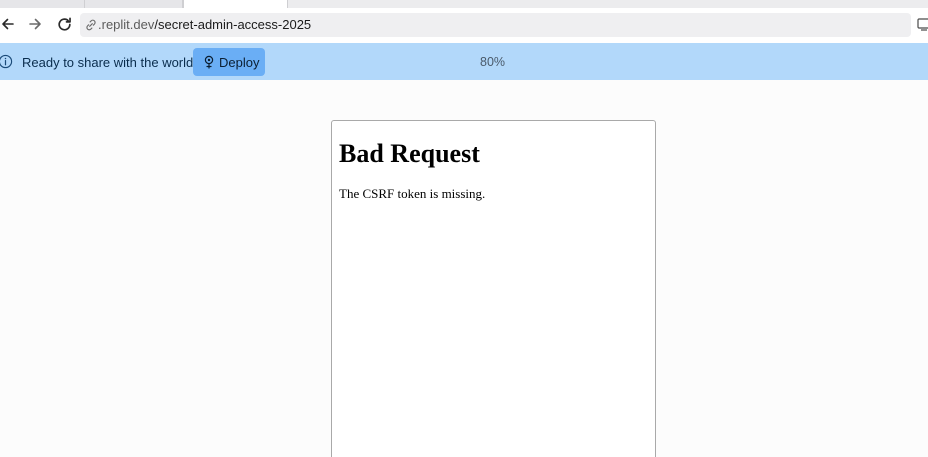 The image size is (928, 457). I want to click on page-title: Bad Request, so click(409, 153).